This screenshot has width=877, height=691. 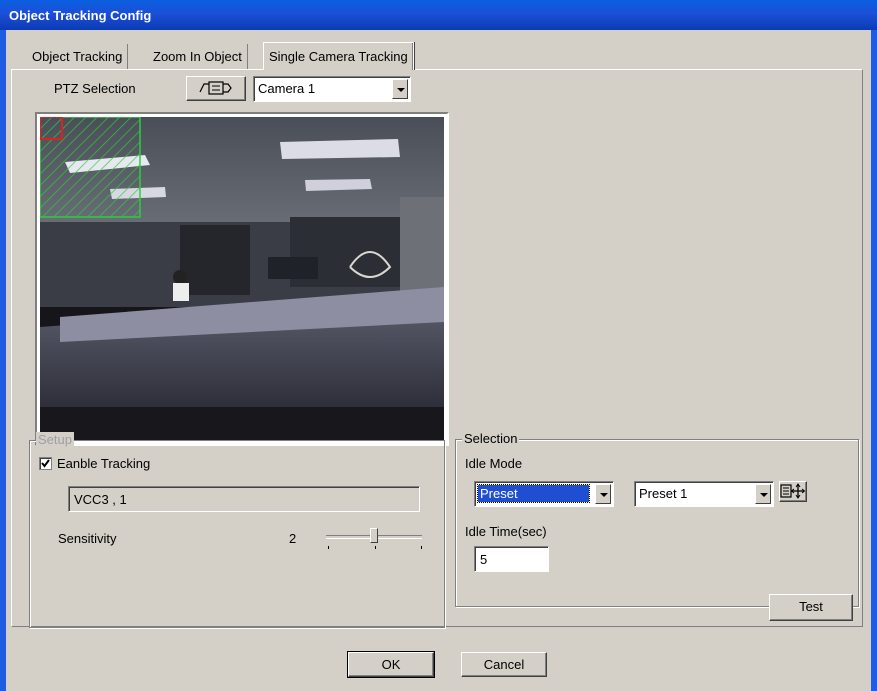 What do you see at coordinates (874, 360) in the screenshot?
I see `window-border-right` at bounding box center [874, 360].